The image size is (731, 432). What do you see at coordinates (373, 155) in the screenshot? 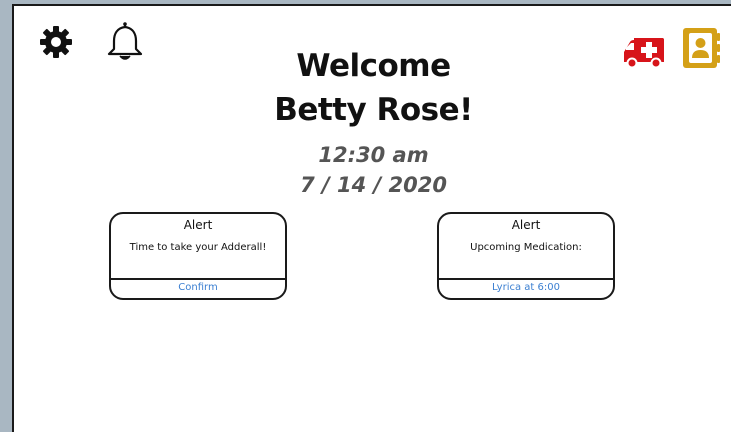
I see `current-time: 12:30 am` at bounding box center [373, 155].